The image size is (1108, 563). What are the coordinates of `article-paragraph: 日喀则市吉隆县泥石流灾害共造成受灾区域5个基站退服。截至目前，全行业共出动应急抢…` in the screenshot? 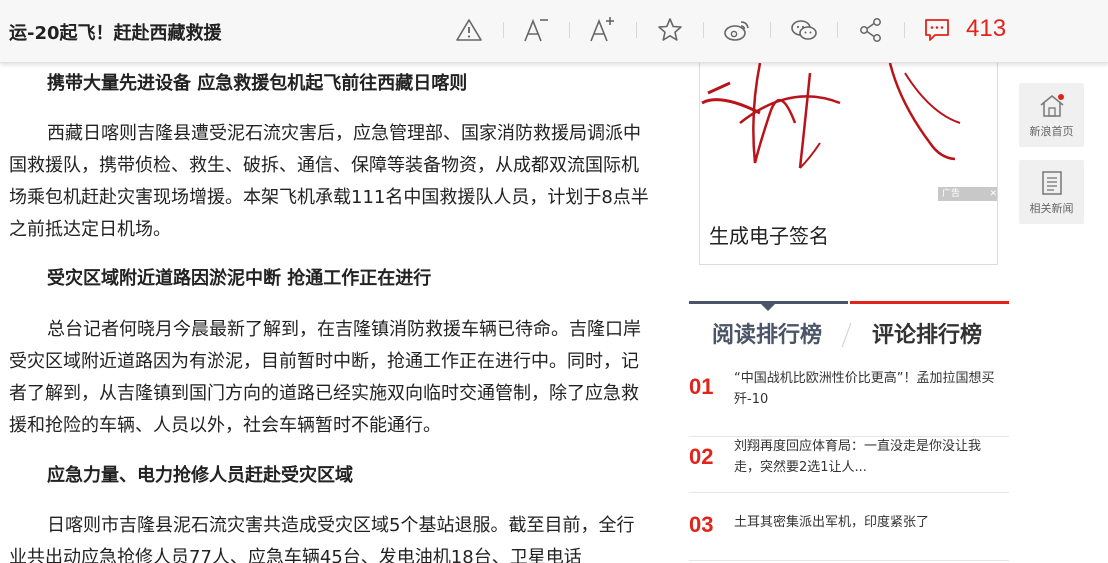 It's located at (322, 539).